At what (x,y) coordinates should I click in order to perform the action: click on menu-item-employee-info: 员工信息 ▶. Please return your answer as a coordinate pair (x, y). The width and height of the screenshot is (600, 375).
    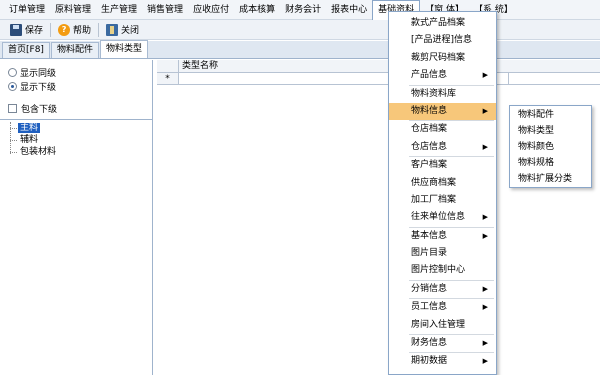
    Looking at the image, I should click on (442, 307).